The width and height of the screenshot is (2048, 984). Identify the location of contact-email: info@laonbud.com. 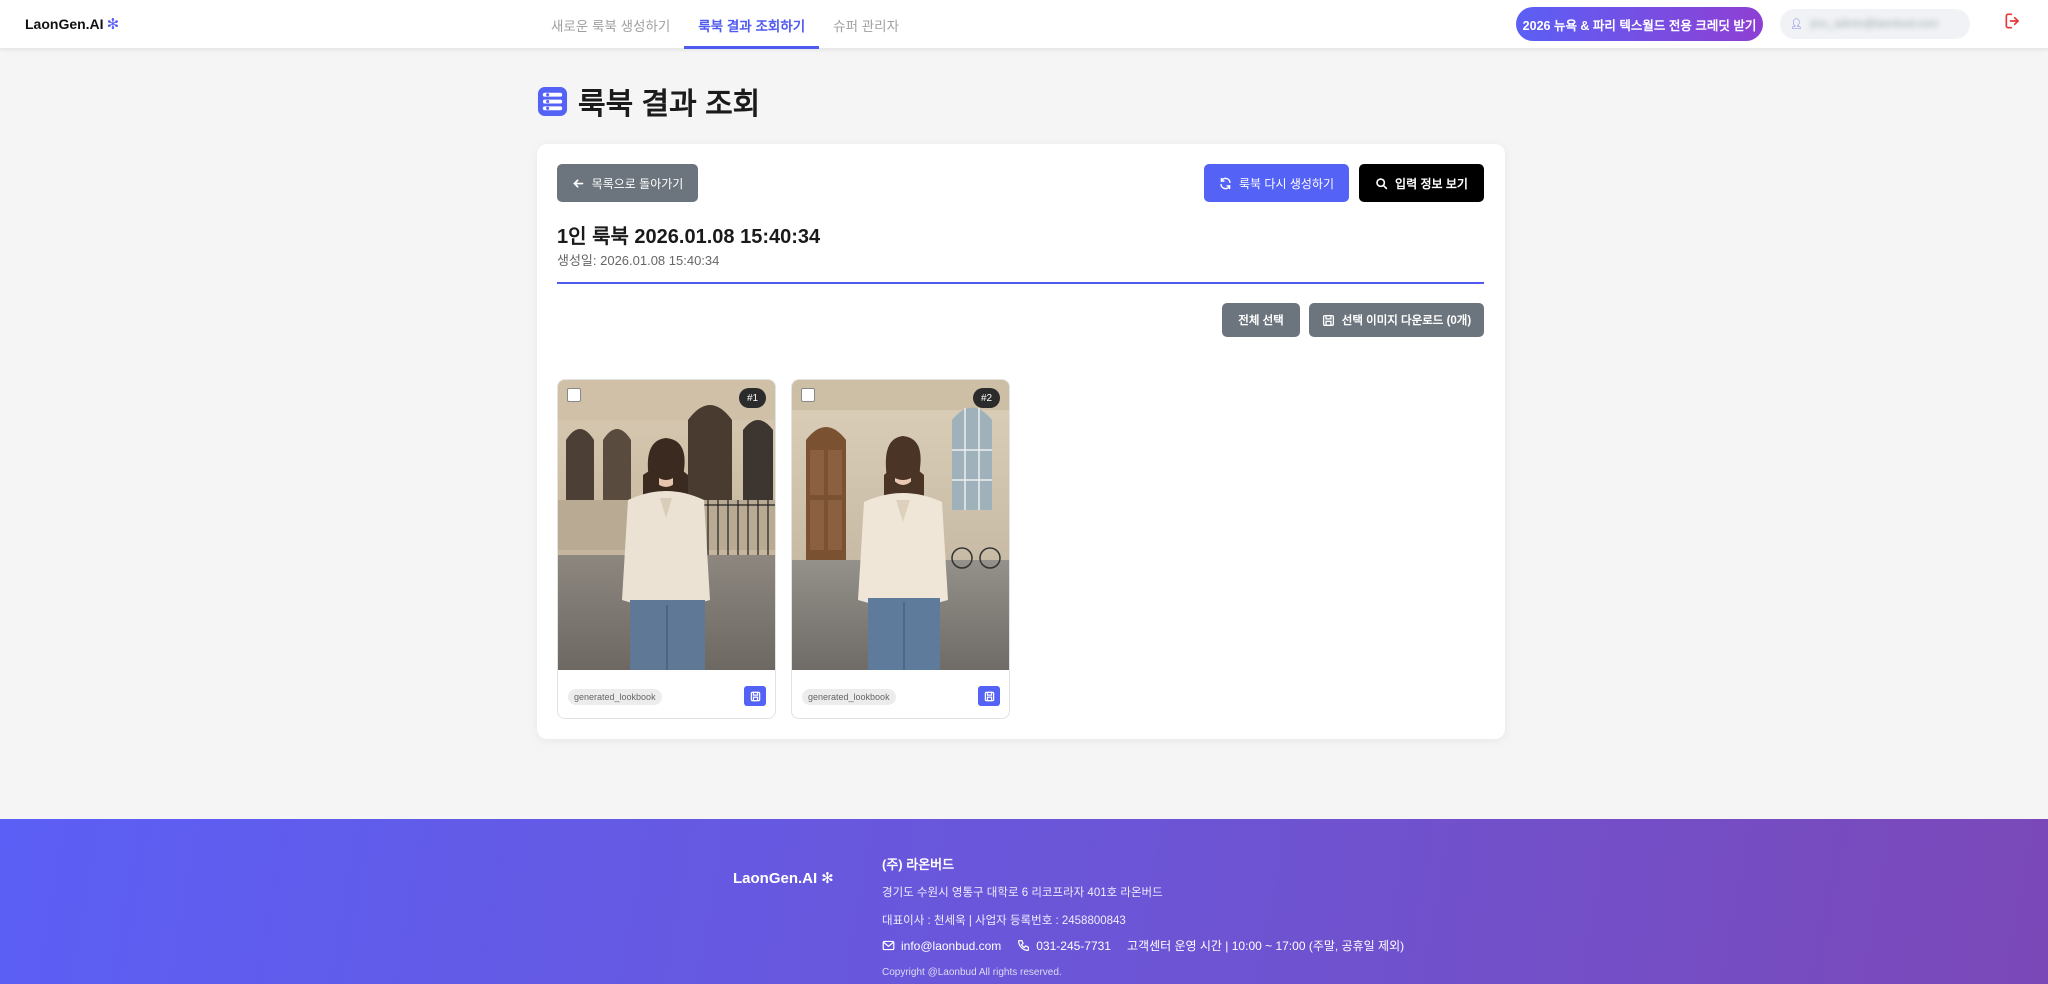
(941, 946).